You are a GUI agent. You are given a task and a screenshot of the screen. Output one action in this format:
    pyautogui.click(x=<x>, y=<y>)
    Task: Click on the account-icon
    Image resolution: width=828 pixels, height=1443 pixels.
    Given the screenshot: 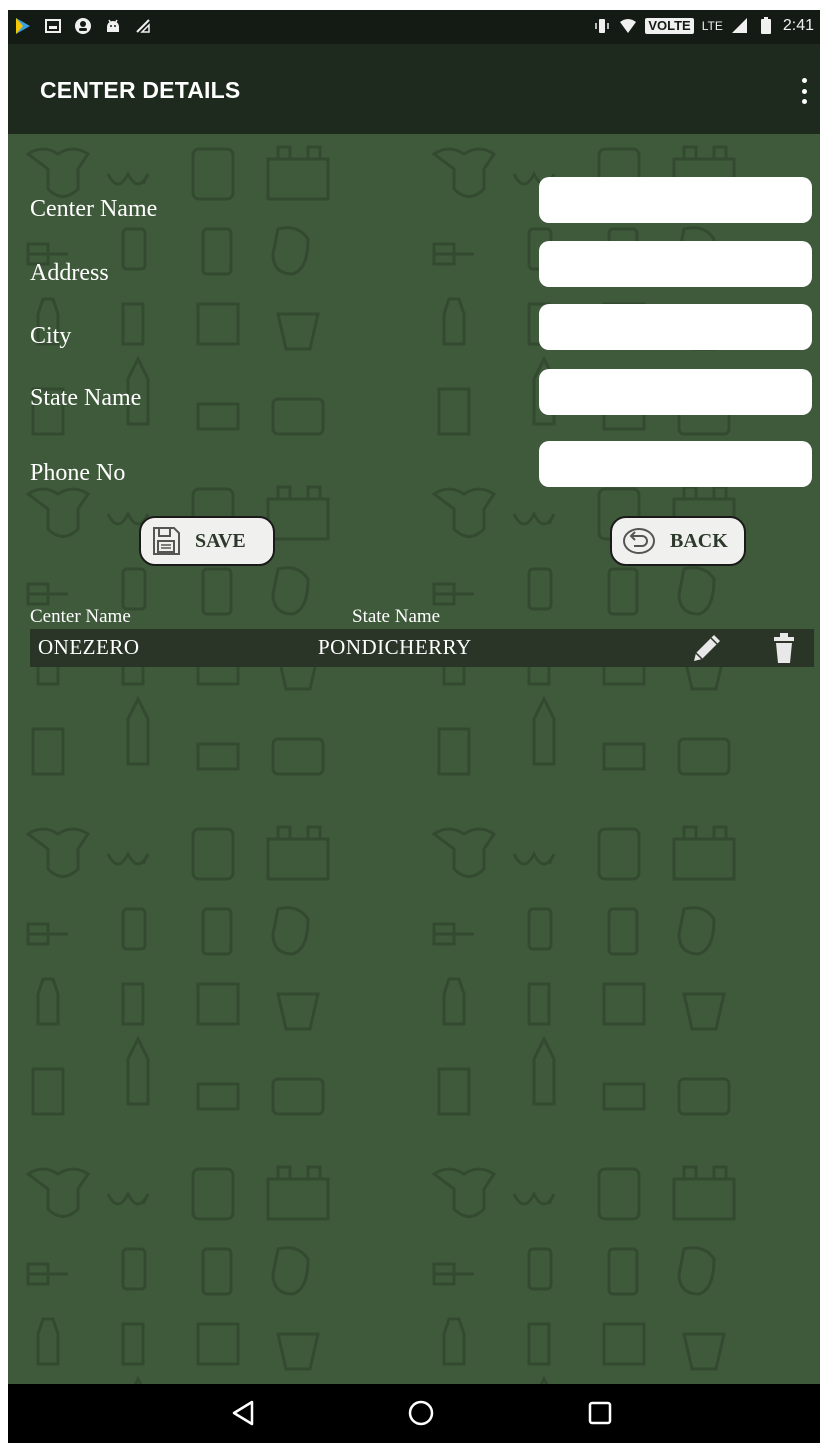 What is the action you would take?
    pyautogui.click(x=83, y=26)
    